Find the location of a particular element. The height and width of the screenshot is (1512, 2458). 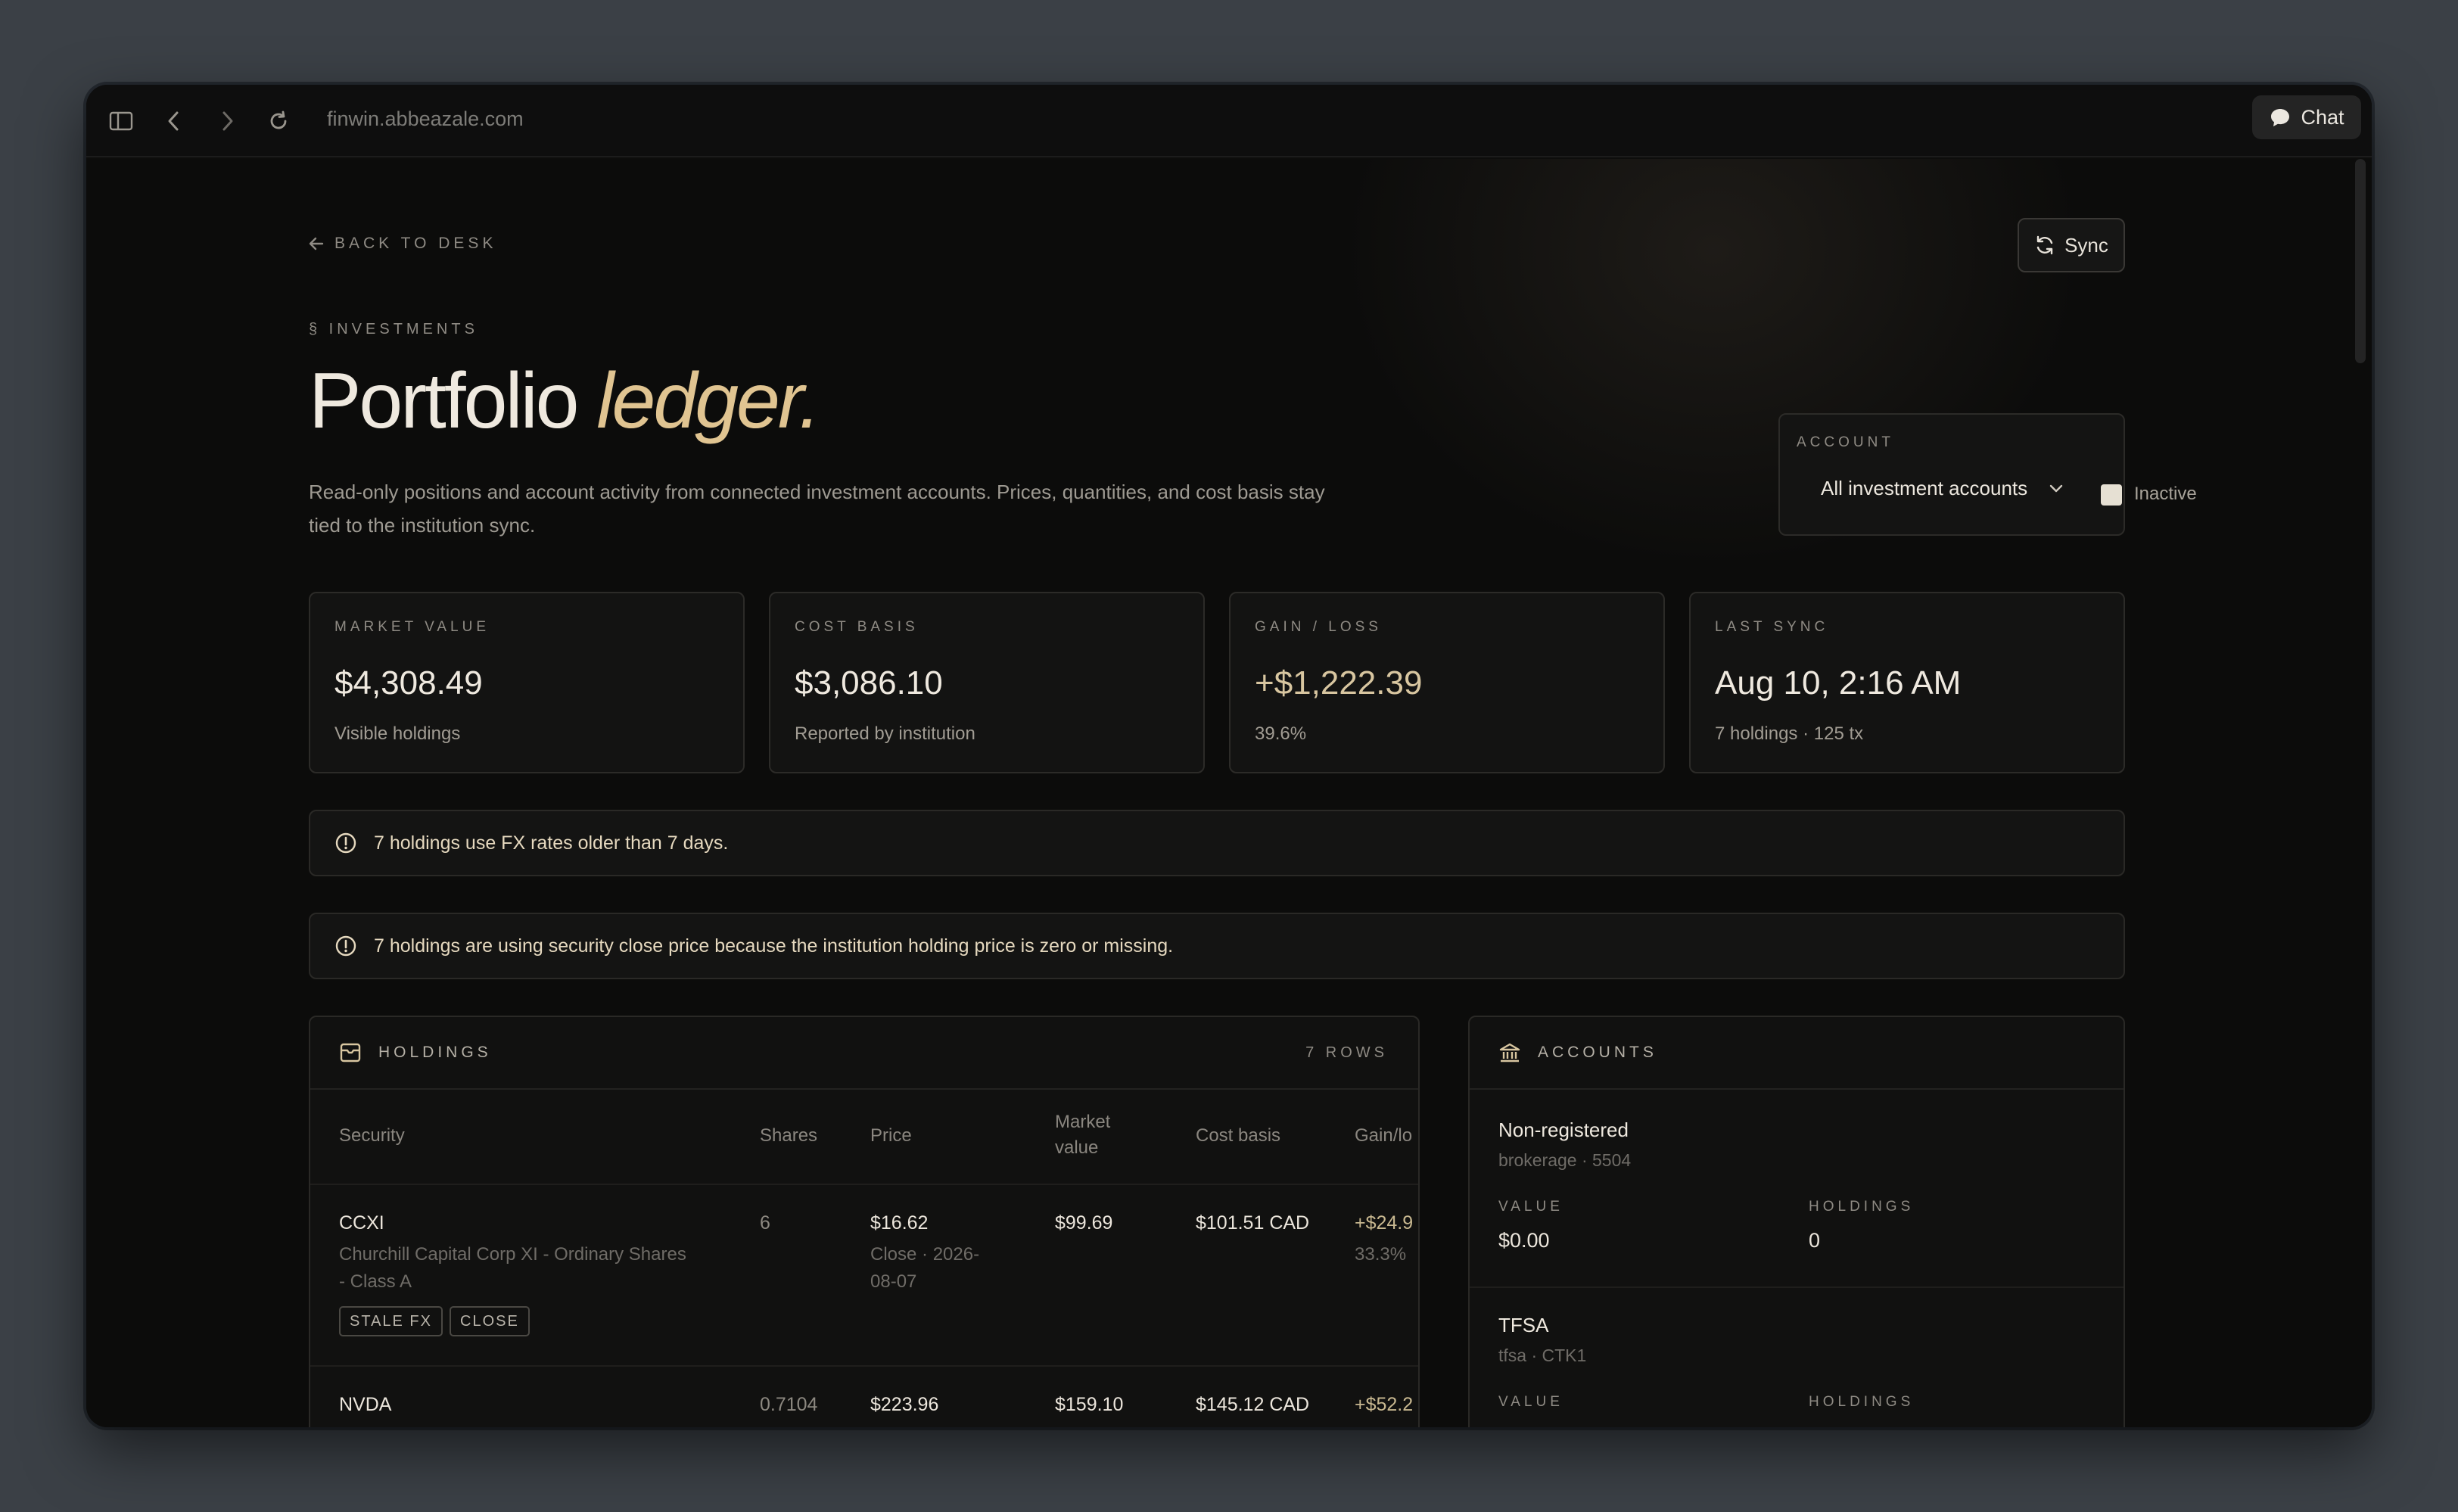

column-header-shares: Shares is located at coordinates (789, 1136).